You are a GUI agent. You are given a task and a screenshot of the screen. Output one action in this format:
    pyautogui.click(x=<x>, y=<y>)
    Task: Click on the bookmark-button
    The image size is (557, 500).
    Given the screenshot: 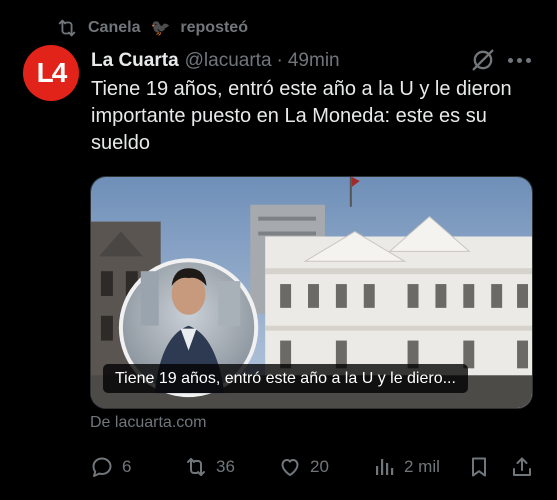 What is the action you would take?
    pyautogui.click(x=479, y=467)
    